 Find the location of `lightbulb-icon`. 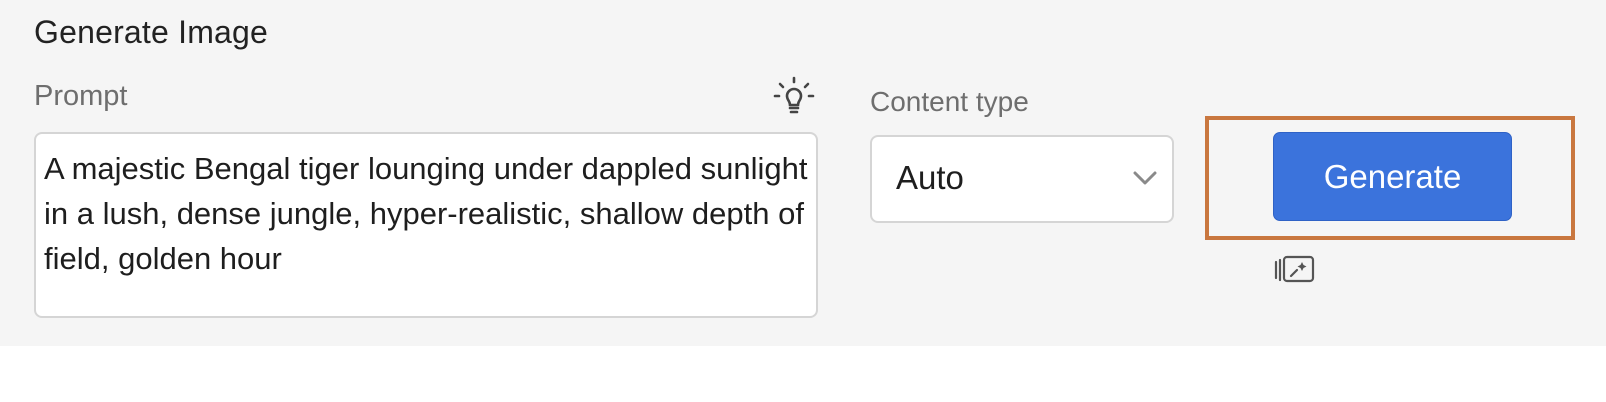

lightbulb-icon is located at coordinates (794, 98).